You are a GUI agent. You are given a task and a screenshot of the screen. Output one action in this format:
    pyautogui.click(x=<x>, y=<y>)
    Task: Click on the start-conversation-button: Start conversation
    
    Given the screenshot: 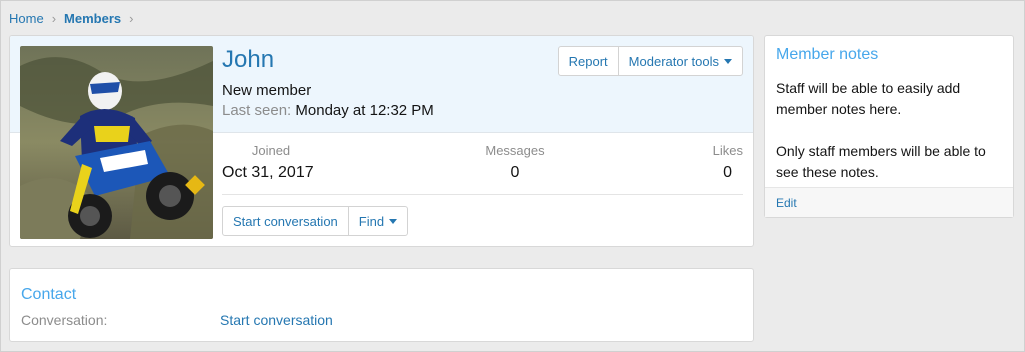 What is the action you would take?
    pyautogui.click(x=285, y=221)
    